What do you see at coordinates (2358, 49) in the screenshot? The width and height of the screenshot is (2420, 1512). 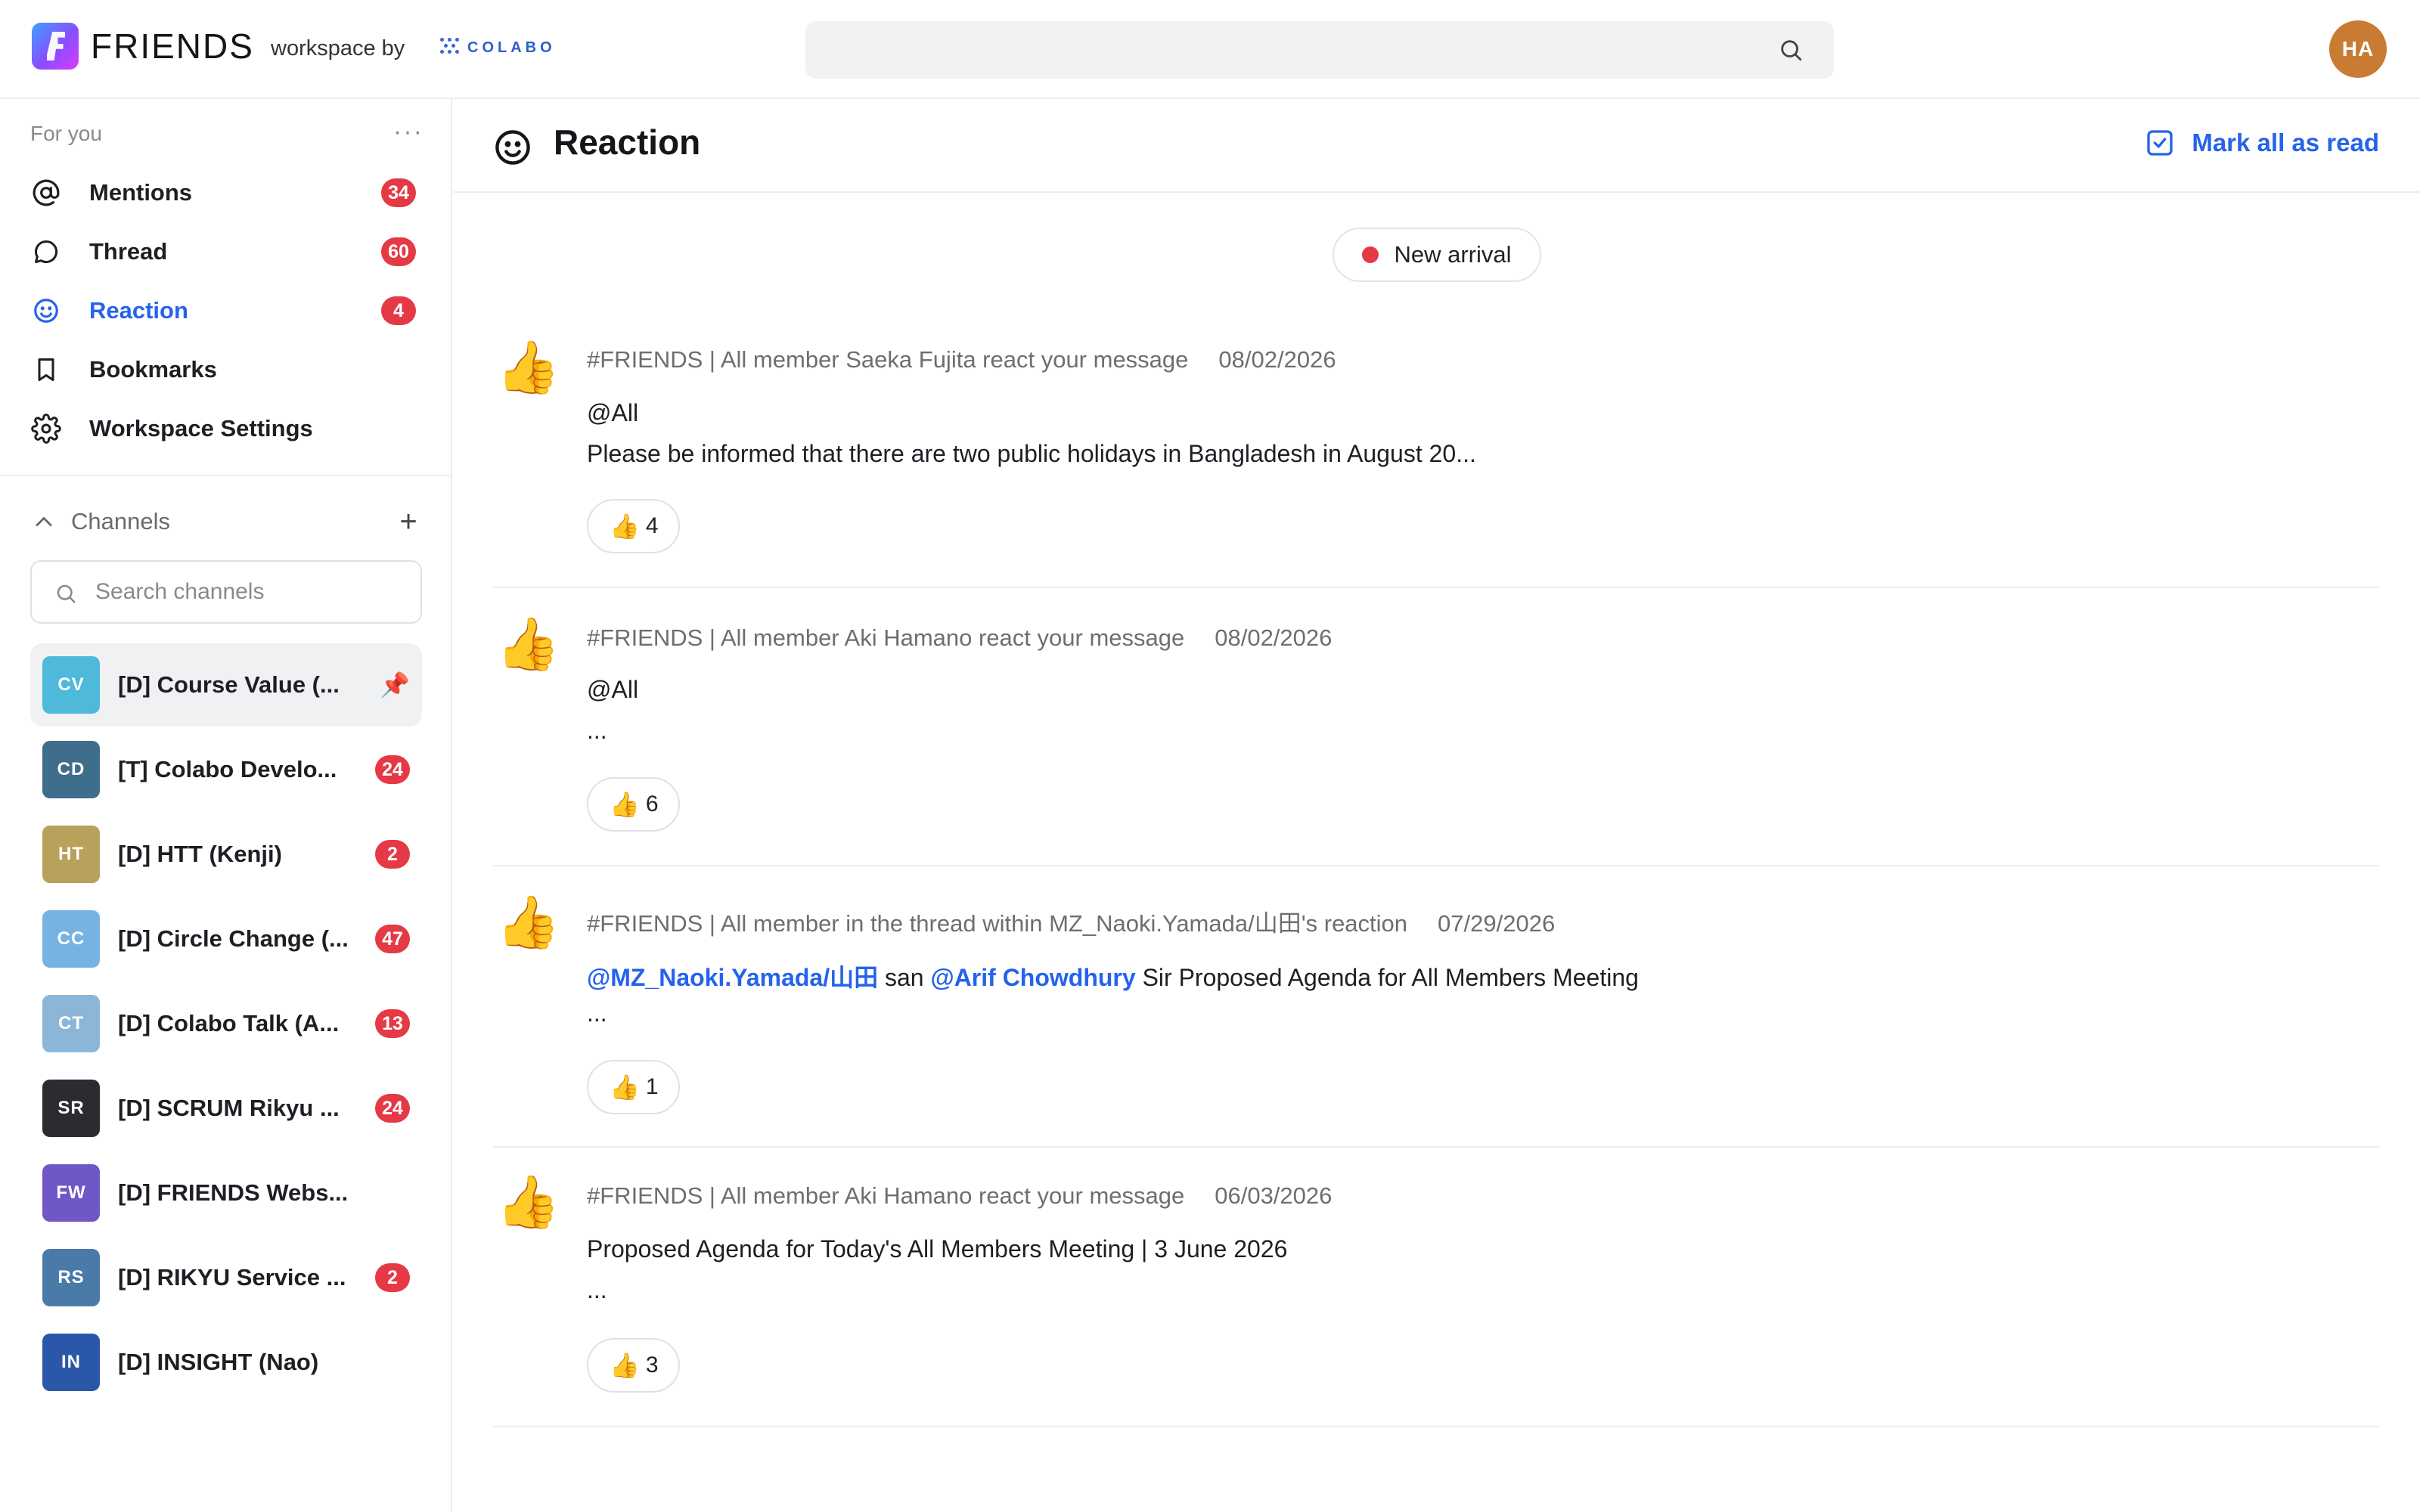 I see `user-avatar: HA` at bounding box center [2358, 49].